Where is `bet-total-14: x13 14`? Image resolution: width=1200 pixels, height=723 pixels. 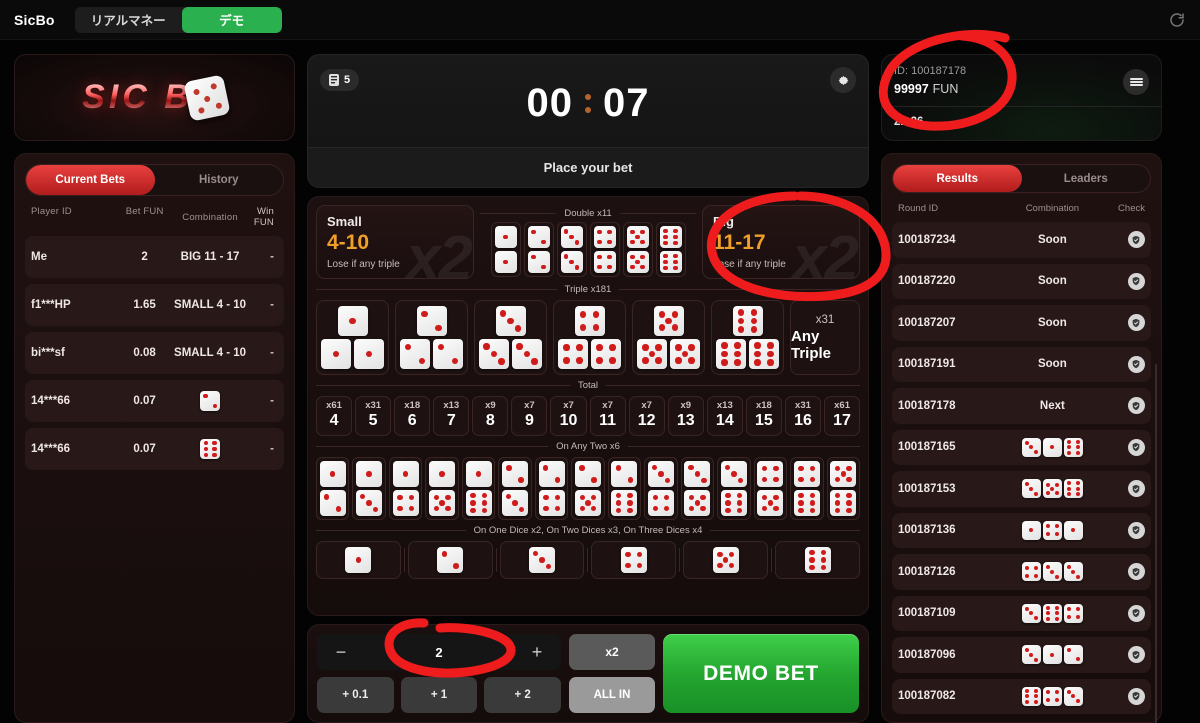
bet-total-14: x13 14 is located at coordinates (724, 416).